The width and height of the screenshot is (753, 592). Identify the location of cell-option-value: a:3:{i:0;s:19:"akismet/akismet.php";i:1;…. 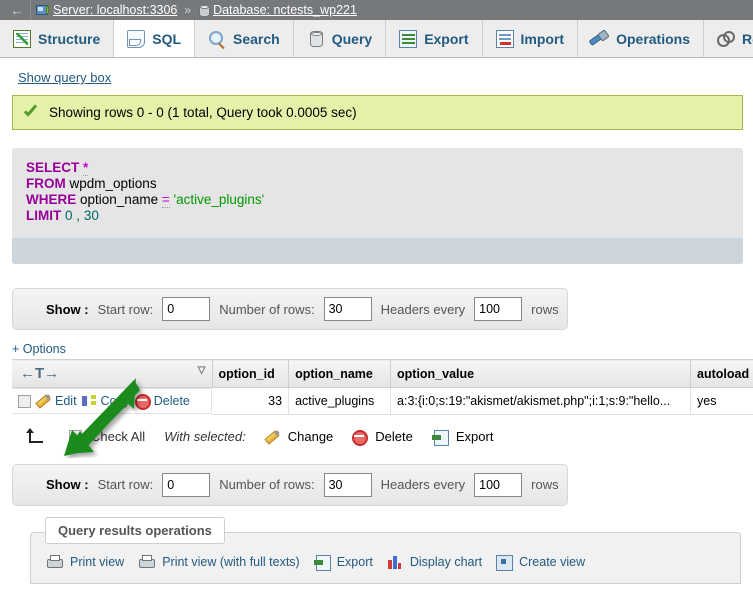
(541, 401).